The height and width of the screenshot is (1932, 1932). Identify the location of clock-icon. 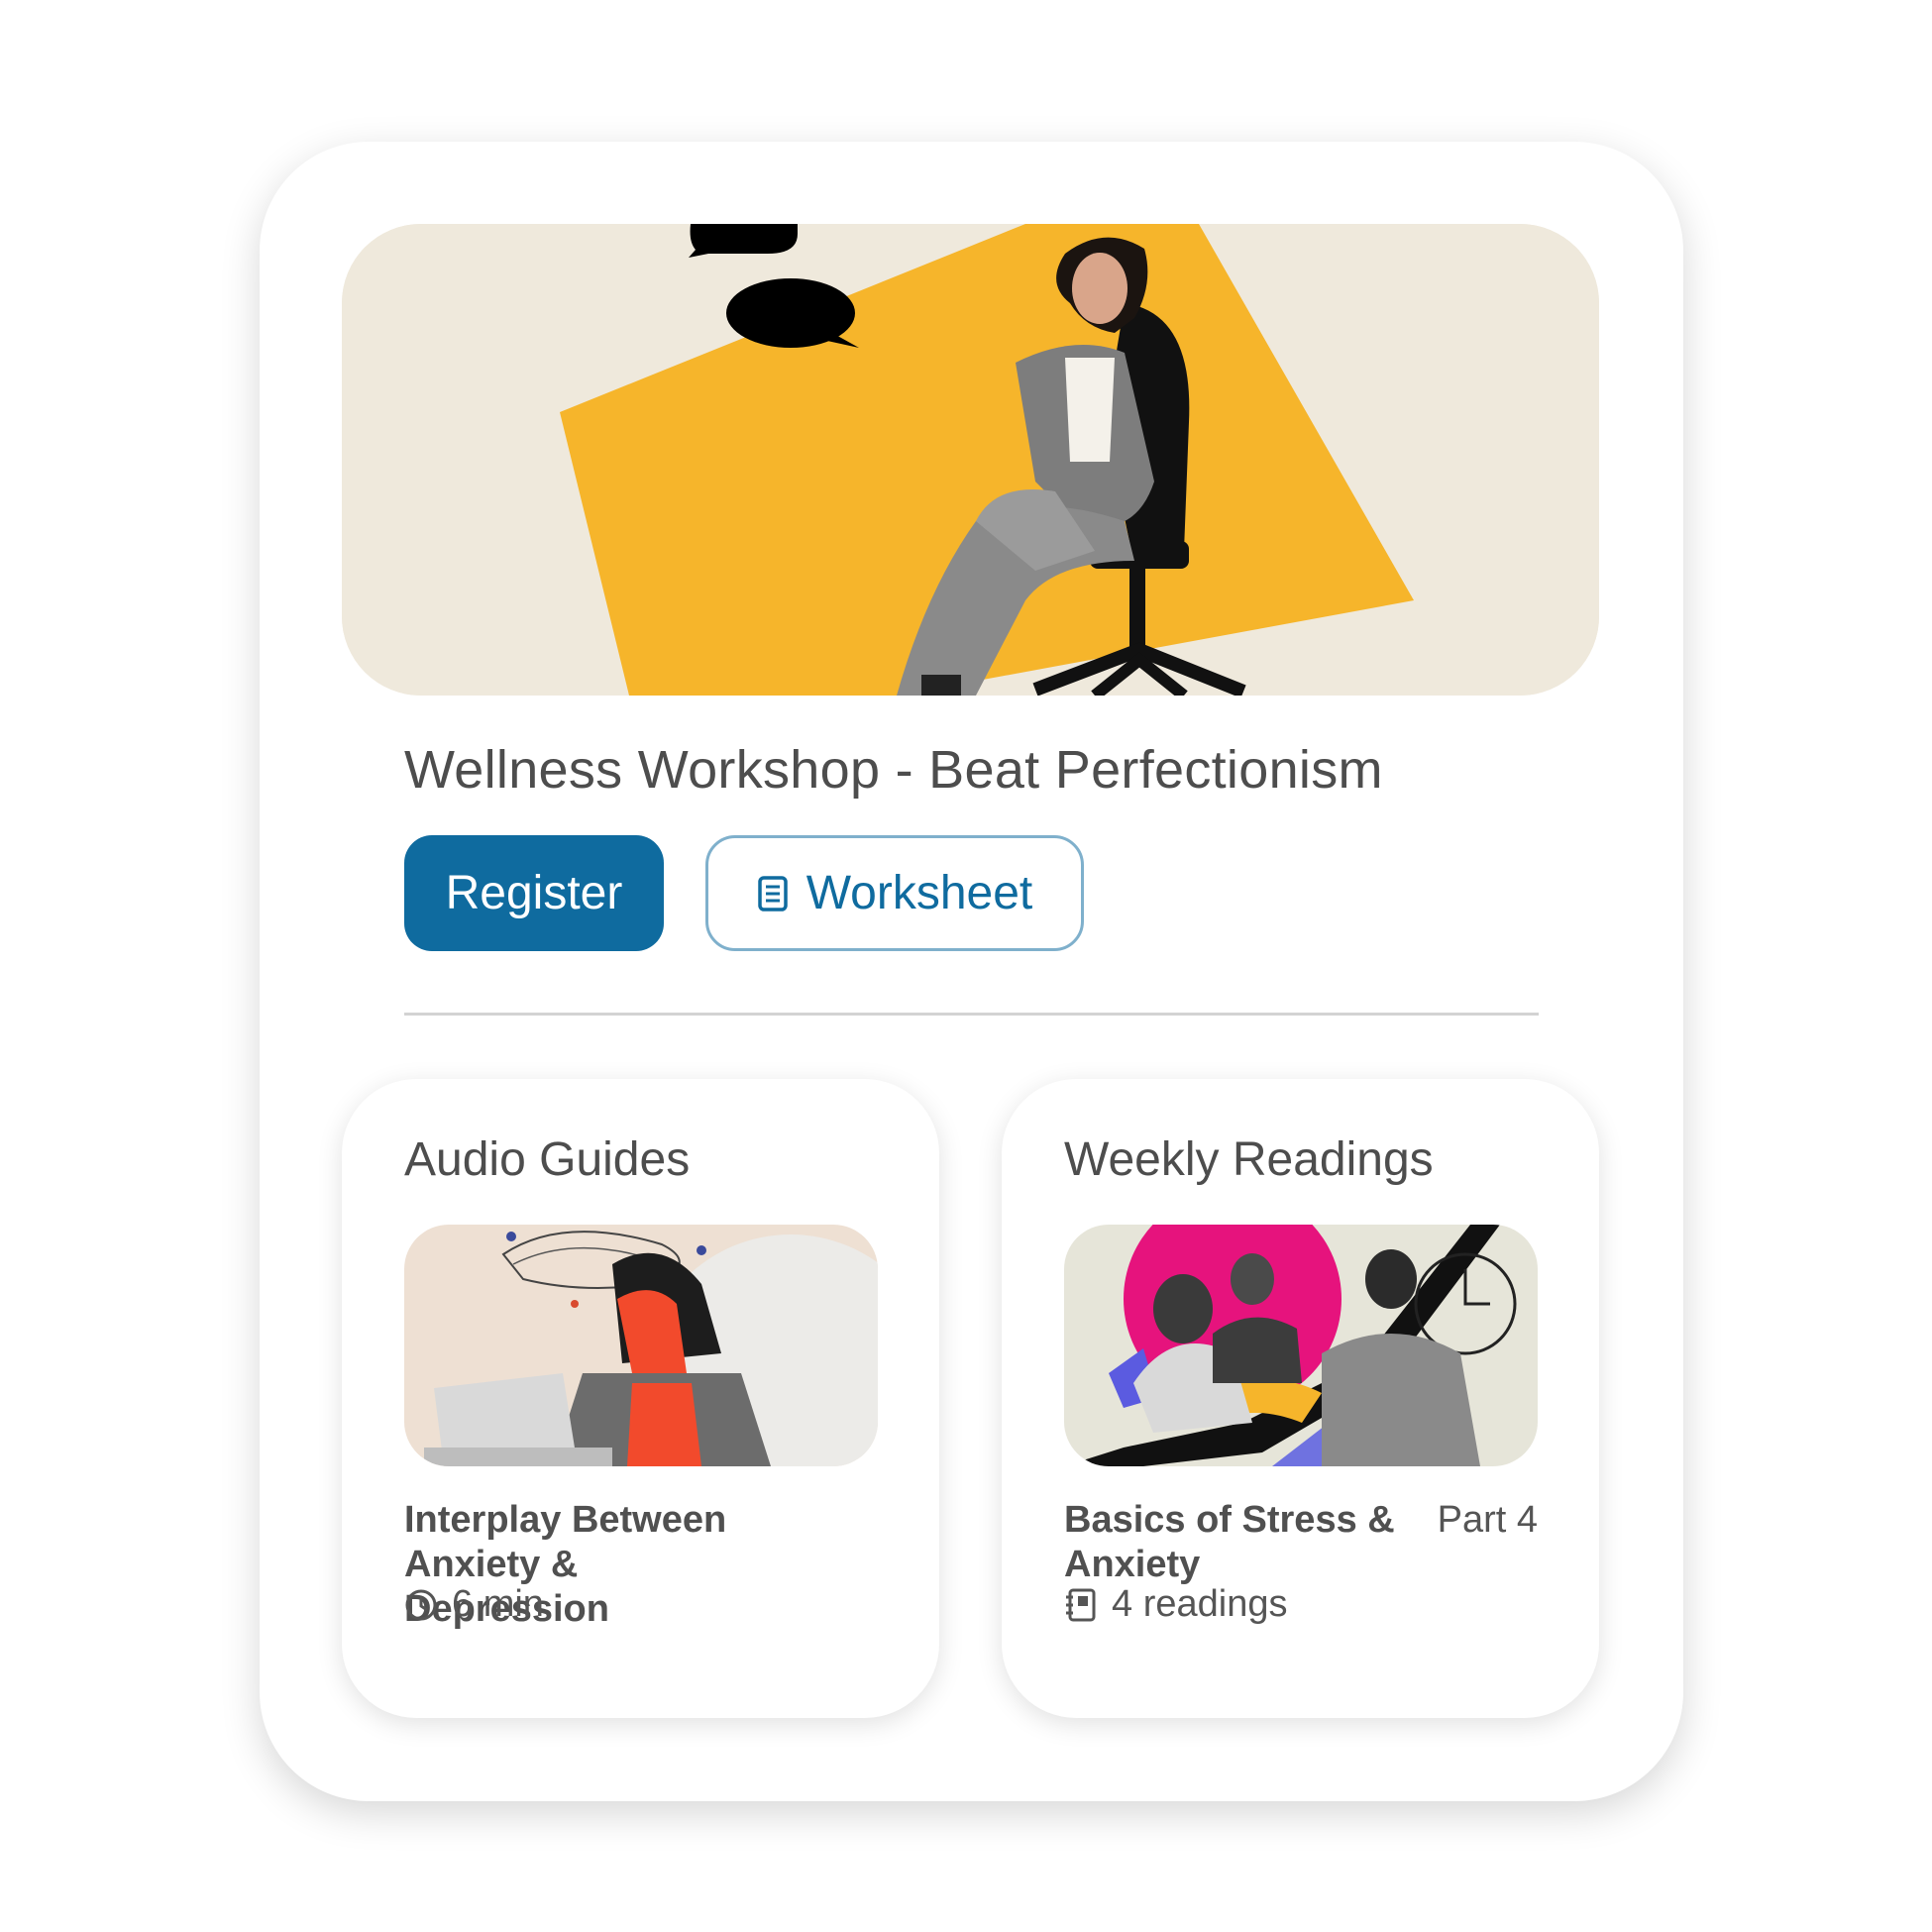
(421, 1605).